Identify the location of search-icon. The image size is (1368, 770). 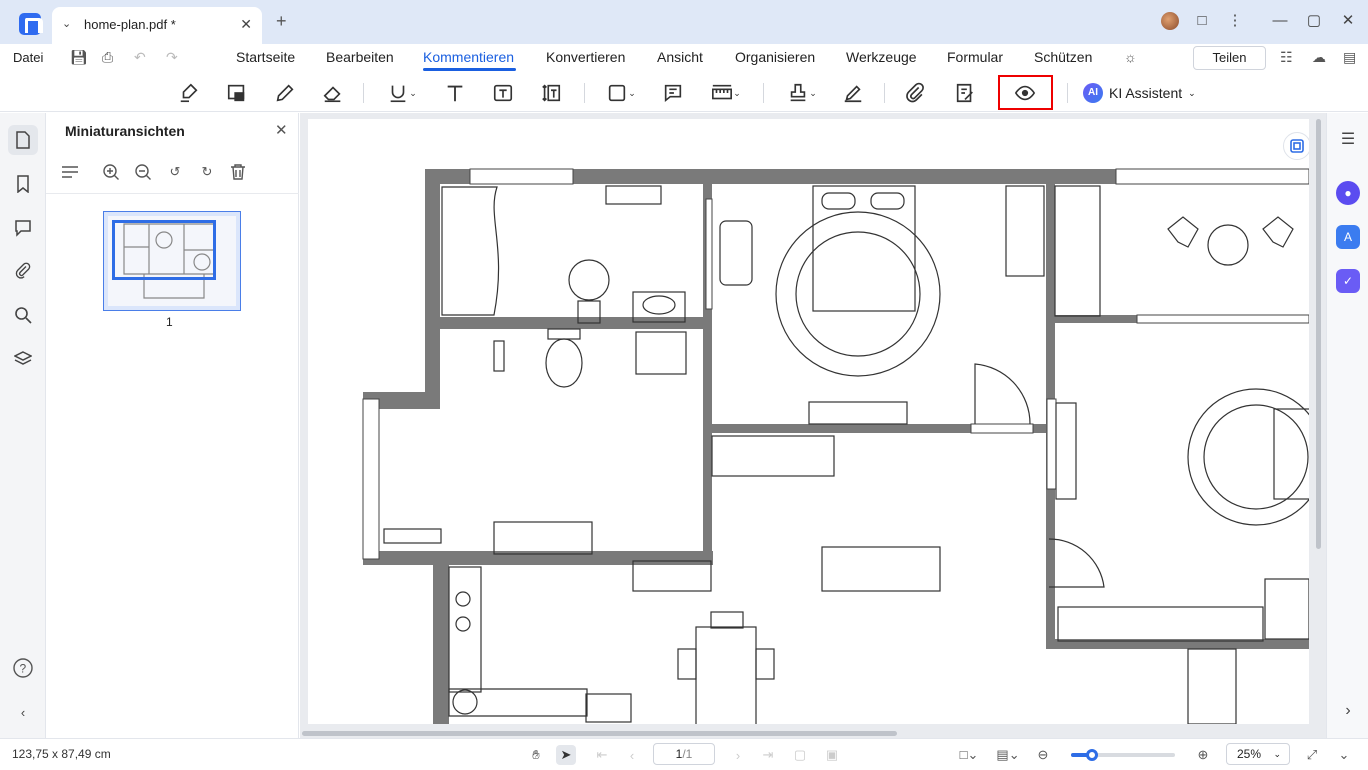
(23, 315).